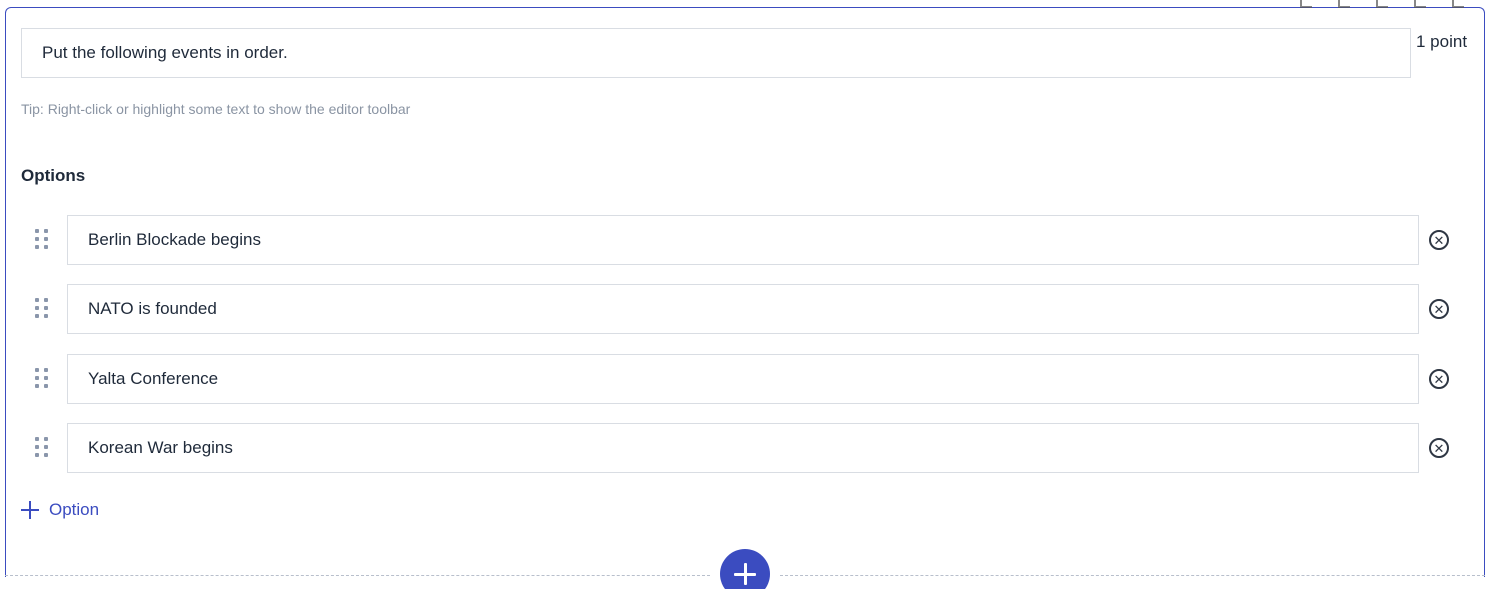 The height and width of the screenshot is (589, 1492). I want to click on option-label: Korean War begins, so click(160, 447).